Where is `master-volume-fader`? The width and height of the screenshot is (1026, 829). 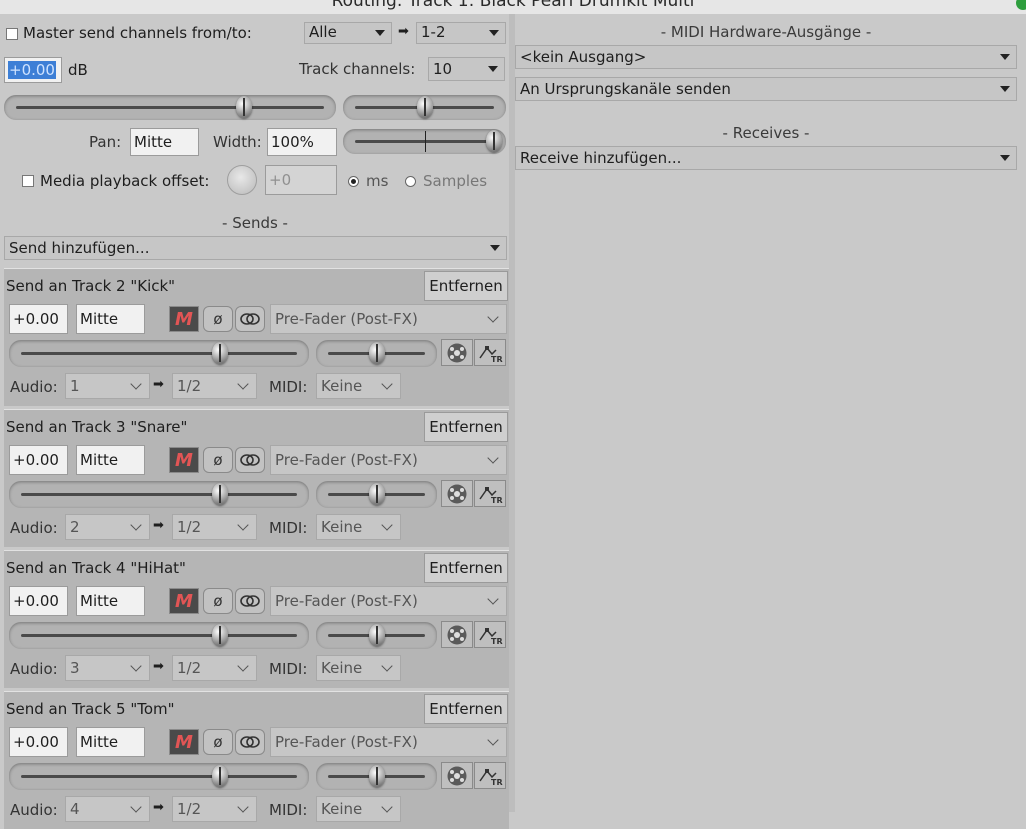
master-volume-fader is located at coordinates (170, 107).